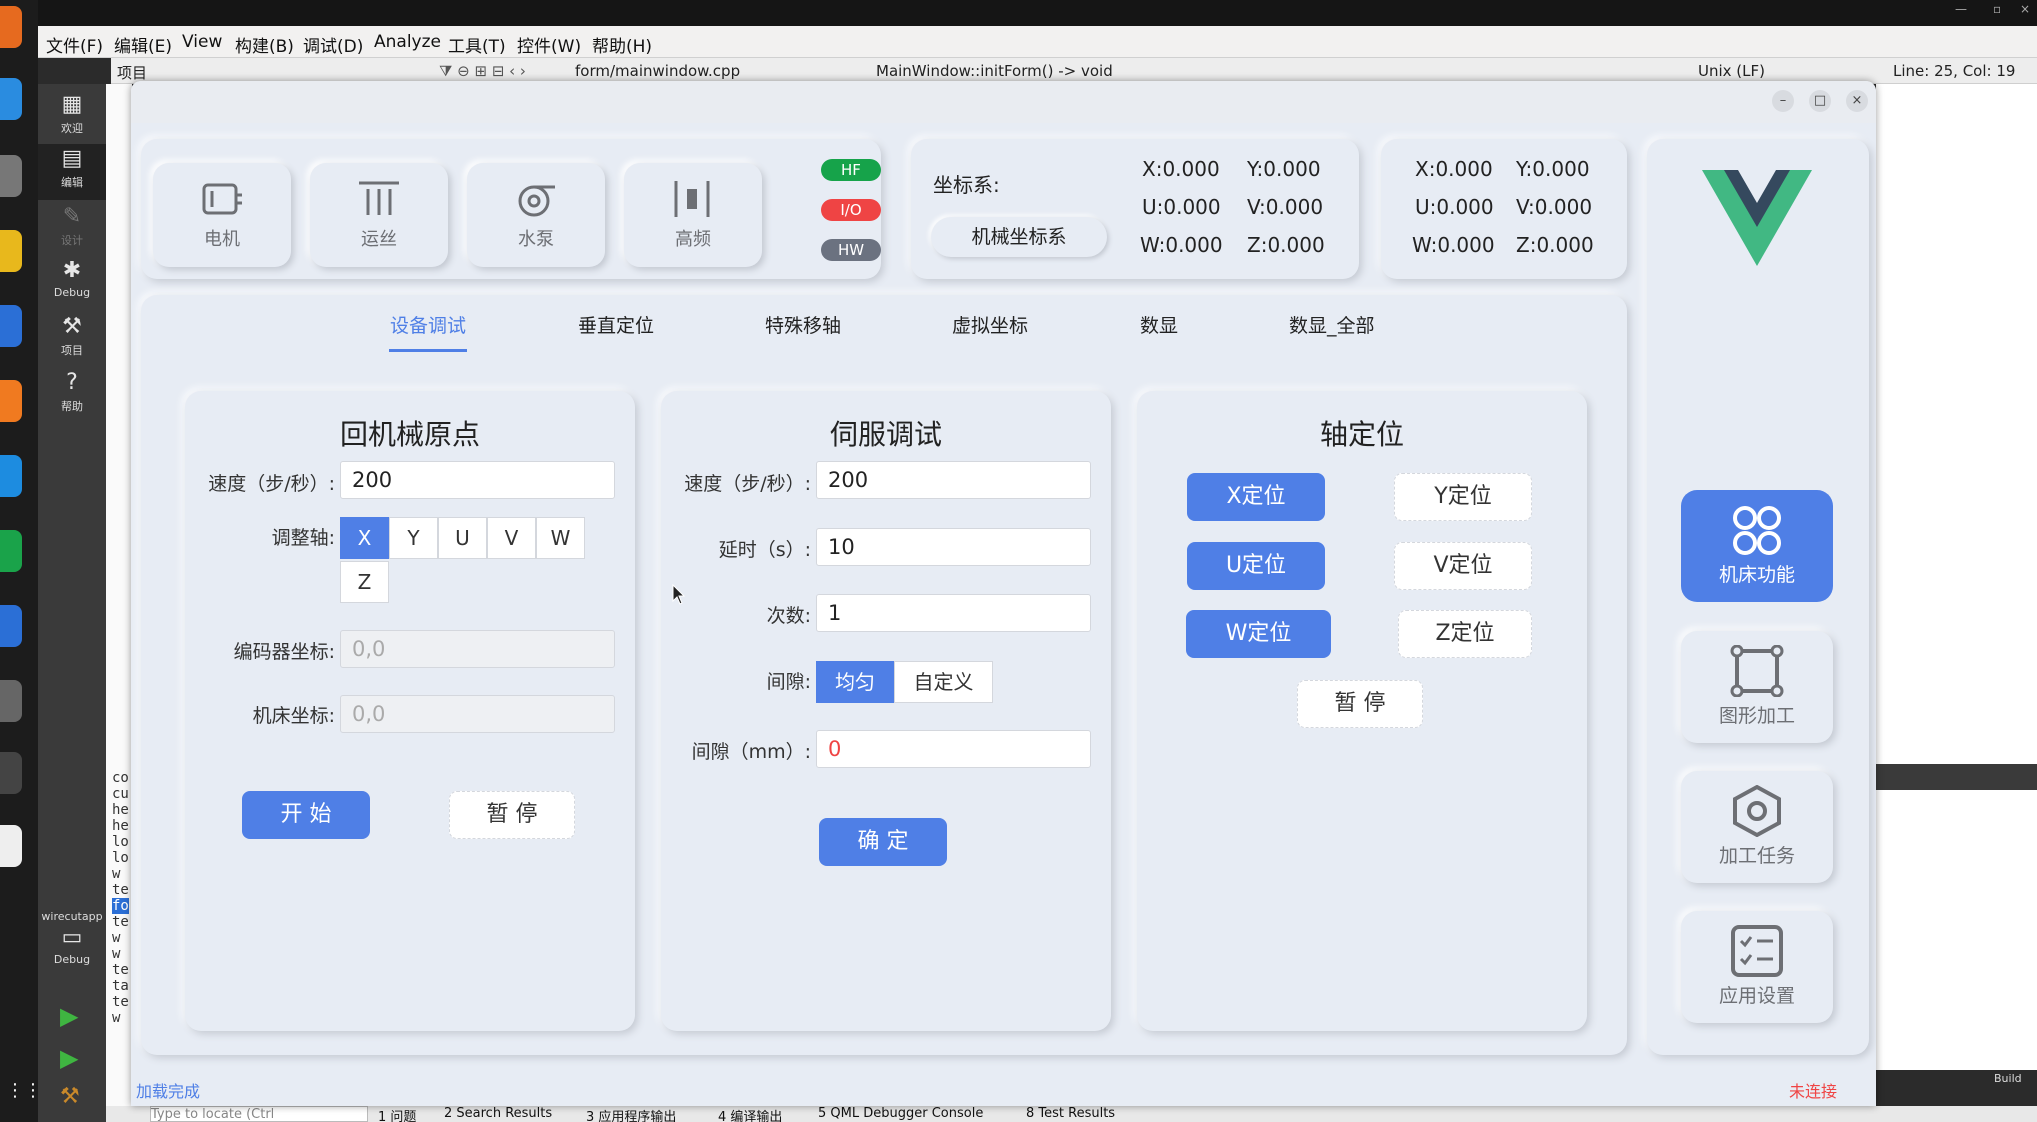 This screenshot has width=2037, height=1122. What do you see at coordinates (1956, 1081) in the screenshot?
I see `build-progress: Build` at bounding box center [1956, 1081].